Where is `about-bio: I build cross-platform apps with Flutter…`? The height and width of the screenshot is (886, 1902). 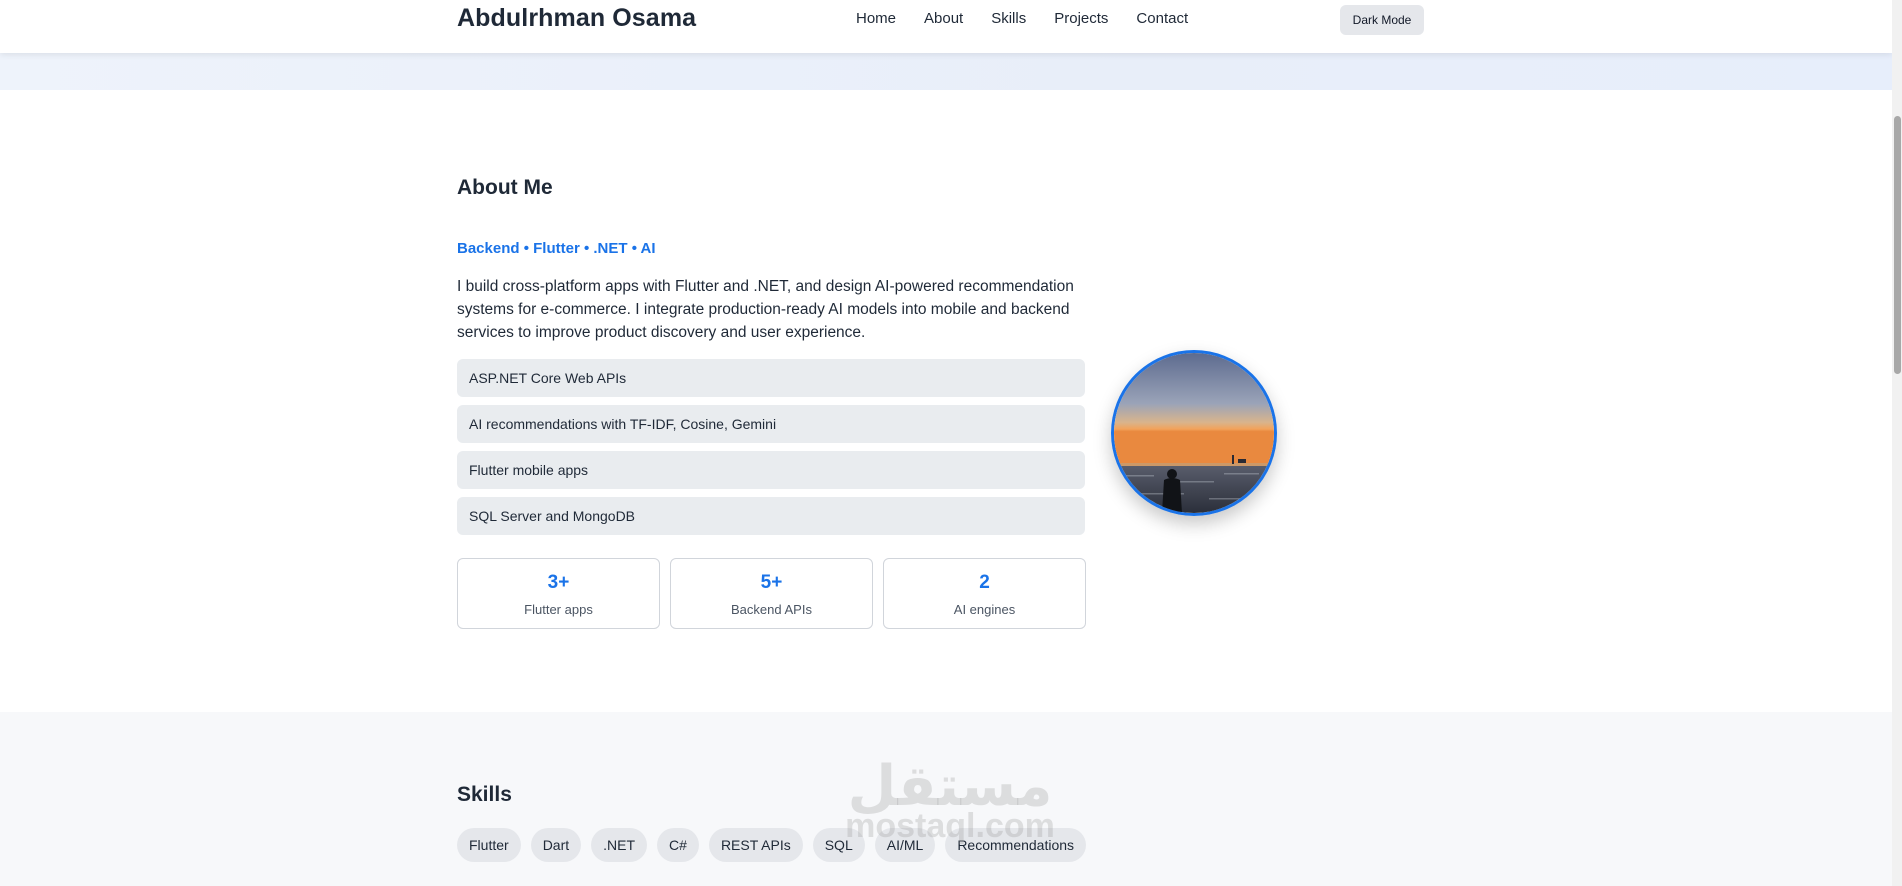 about-bio: I build cross-platform apps with Flutter… is located at coordinates (765, 309).